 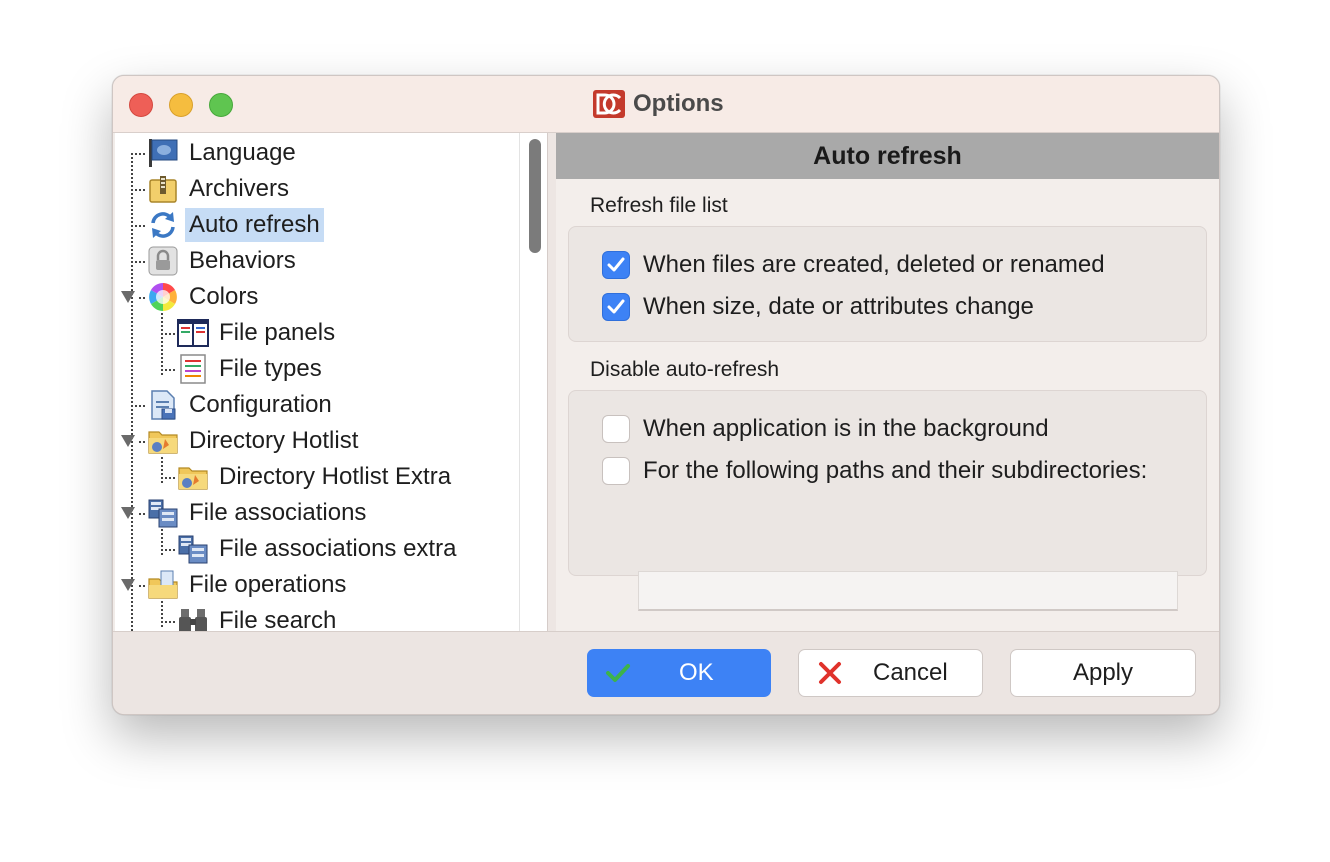 What do you see at coordinates (838, 306) in the screenshot?
I see `checkbox-label: When size, date or attributes change` at bounding box center [838, 306].